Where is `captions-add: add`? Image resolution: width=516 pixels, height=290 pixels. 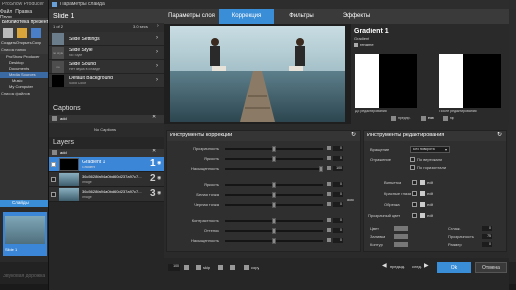 captions-add: add is located at coordinates (63, 119).